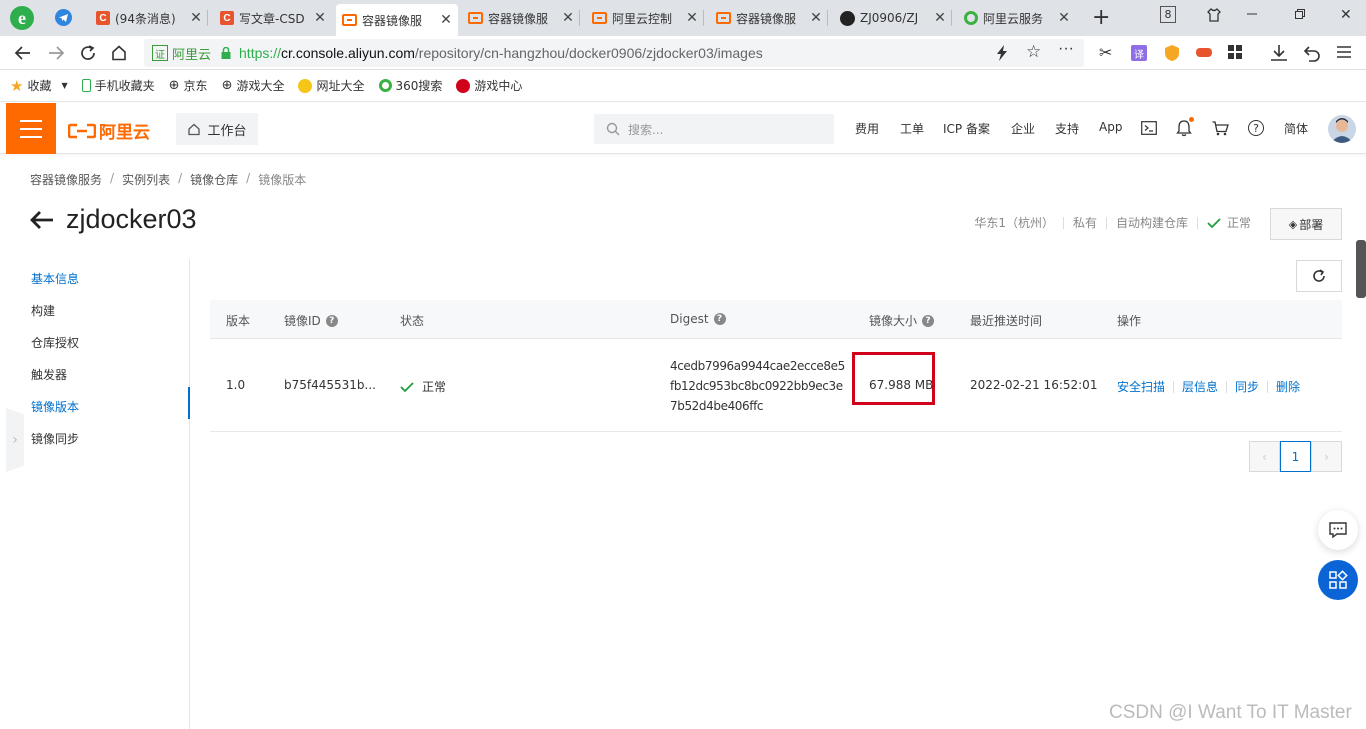 This screenshot has width=1366, height=729. Describe the element at coordinates (1214, 15) in the screenshot. I see `shirt-icon` at that location.